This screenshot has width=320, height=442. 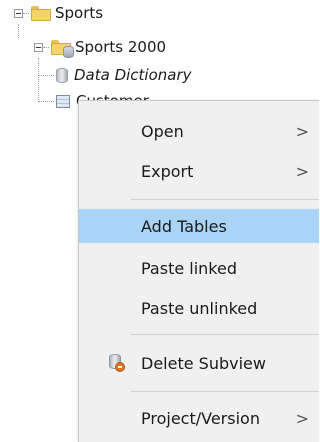 I want to click on menu-item-label: Project/Version, so click(x=200, y=418).